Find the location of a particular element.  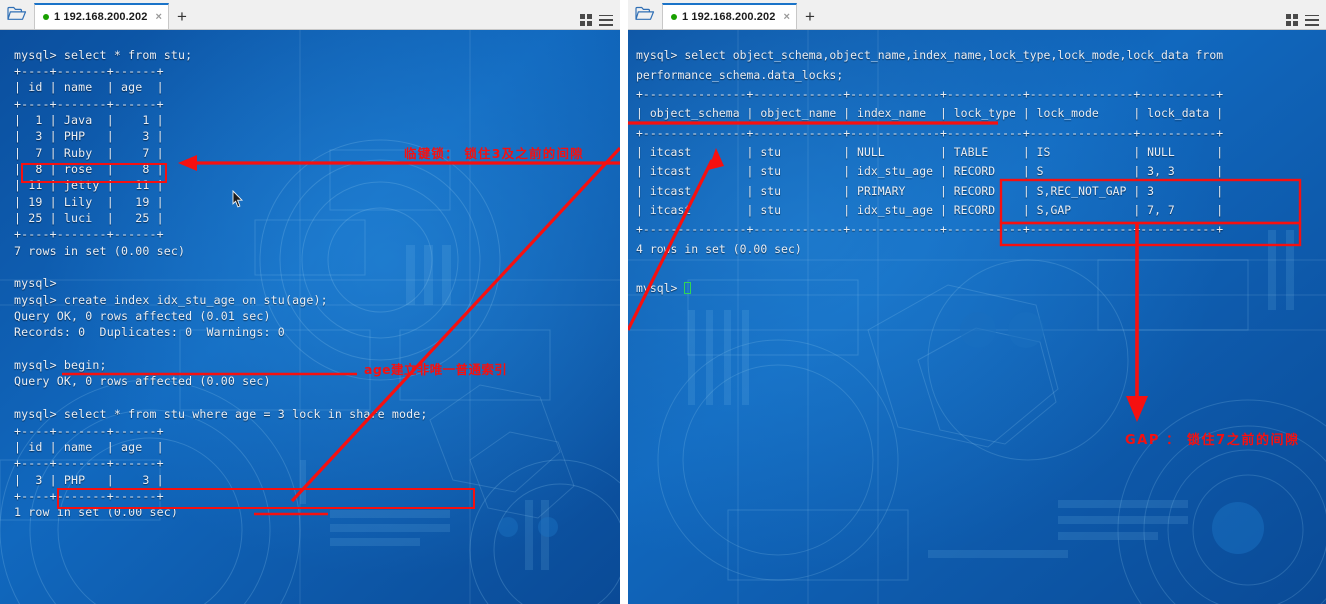

mouse-cursor-arrow-icon is located at coordinates (238, 199).